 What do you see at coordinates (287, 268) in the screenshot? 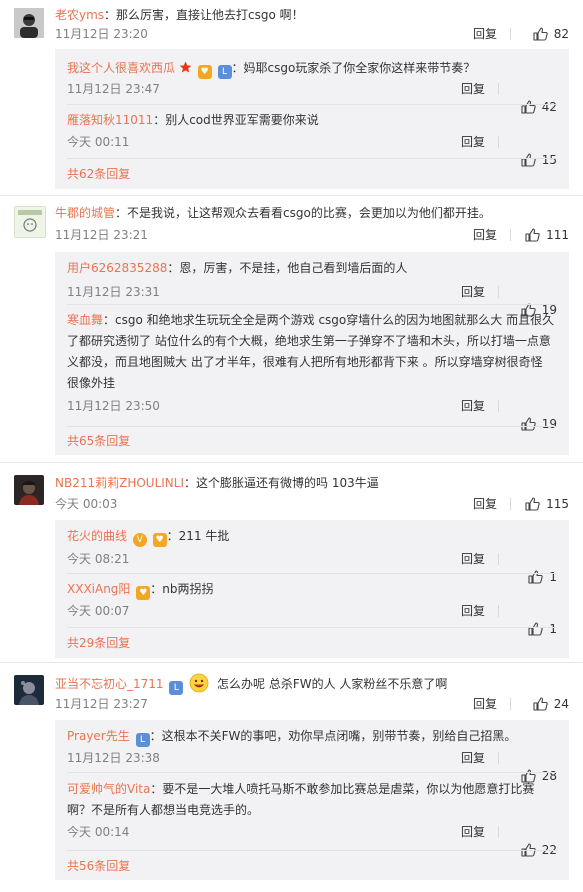
I see `reply-text: ：恩，厉害，不是挂，他自己看到墙后面的人` at bounding box center [287, 268].